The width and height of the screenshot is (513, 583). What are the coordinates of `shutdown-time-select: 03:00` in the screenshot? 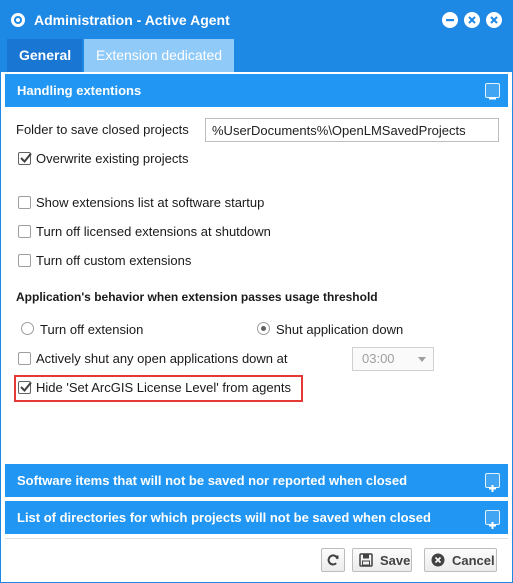 It's located at (393, 359).